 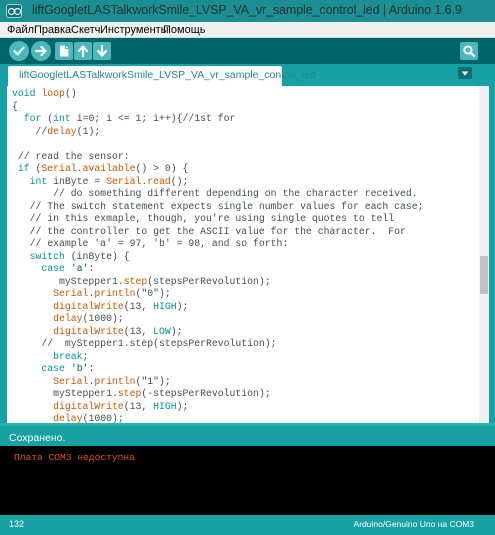 I want to click on open-button, so click(x=83, y=51).